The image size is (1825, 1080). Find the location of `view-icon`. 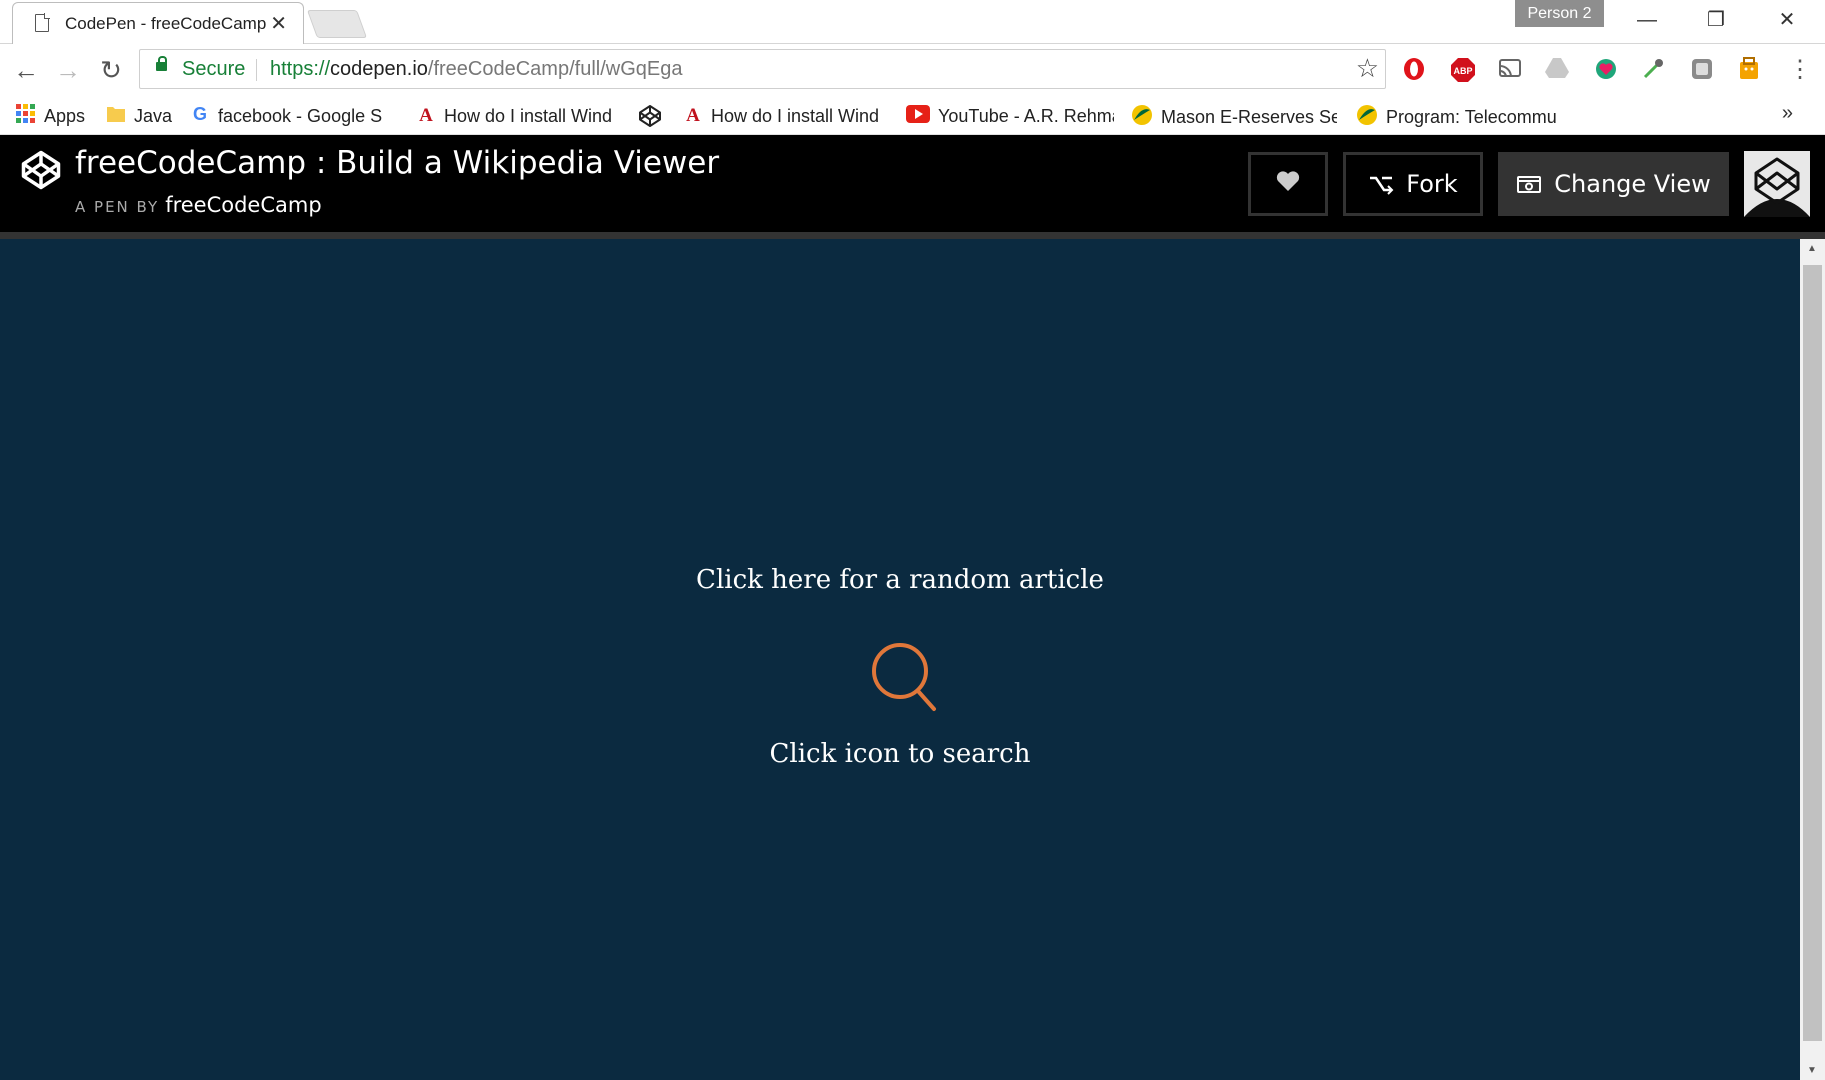

view-icon is located at coordinates (1529, 184).